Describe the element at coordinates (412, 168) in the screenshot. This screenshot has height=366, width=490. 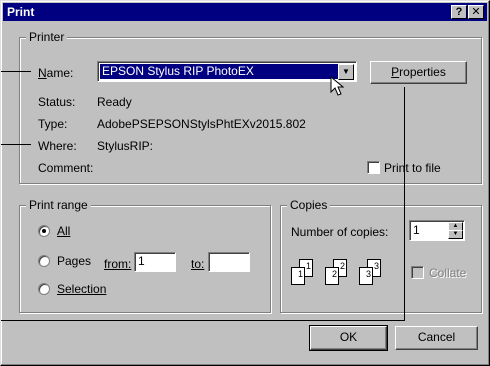
I see `print-to-file-label: Print to file` at that location.